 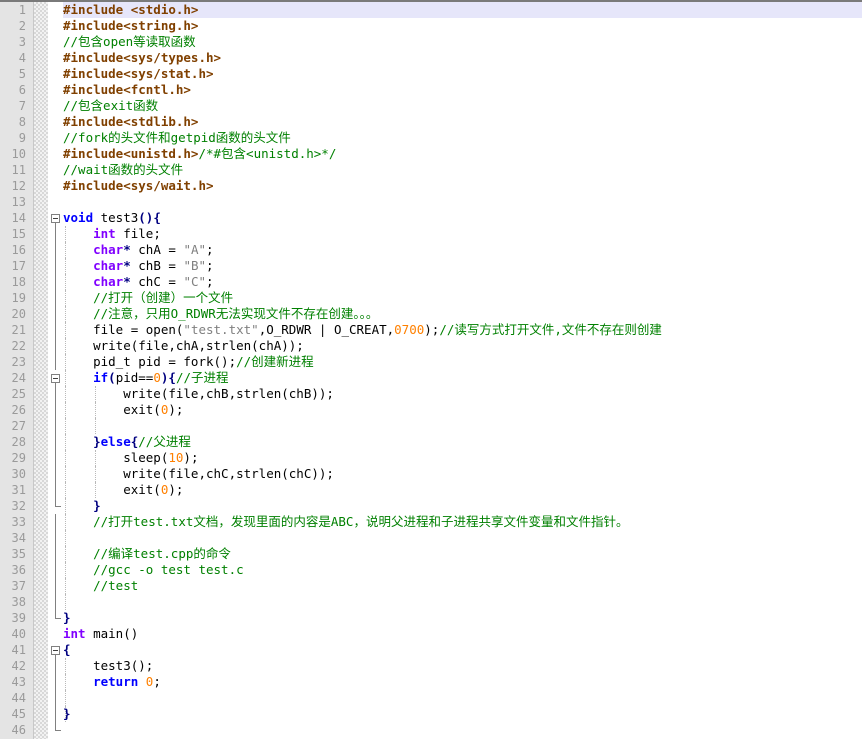 What do you see at coordinates (22, 26) in the screenshot?
I see `line-number: 2` at bounding box center [22, 26].